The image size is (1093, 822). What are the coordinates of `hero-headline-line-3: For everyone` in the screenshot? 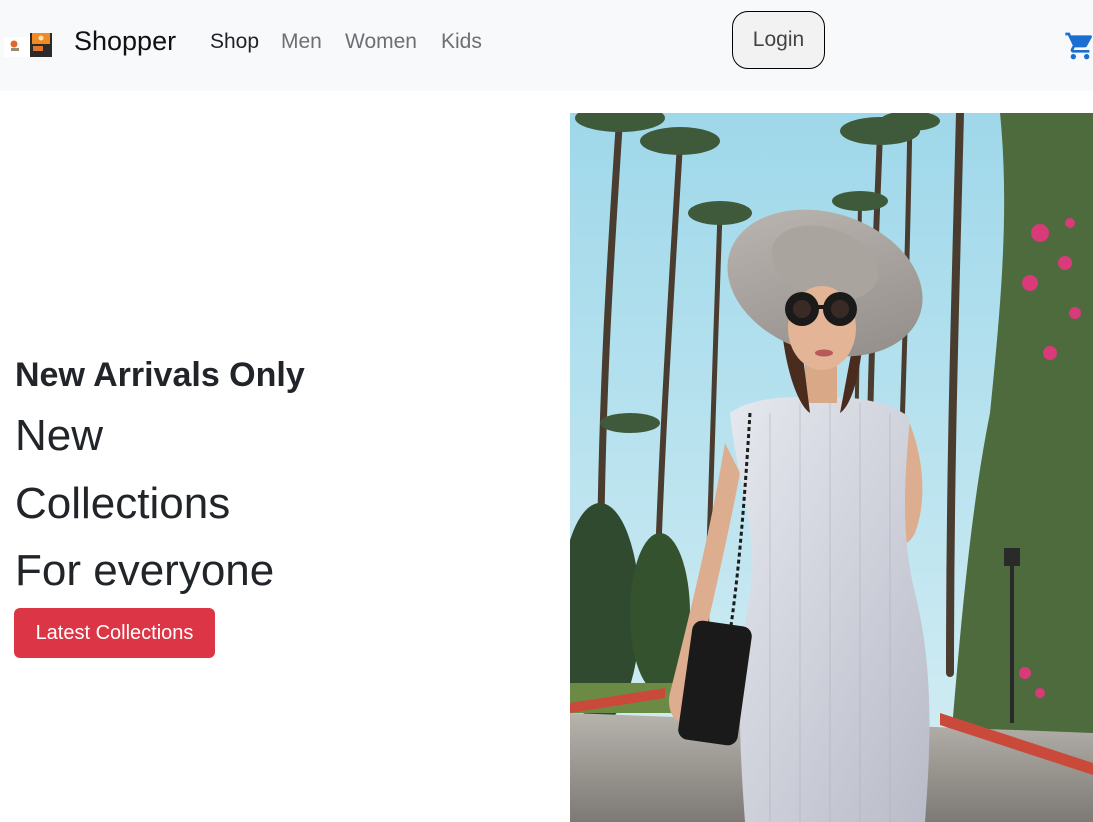 It's located at (145, 570).